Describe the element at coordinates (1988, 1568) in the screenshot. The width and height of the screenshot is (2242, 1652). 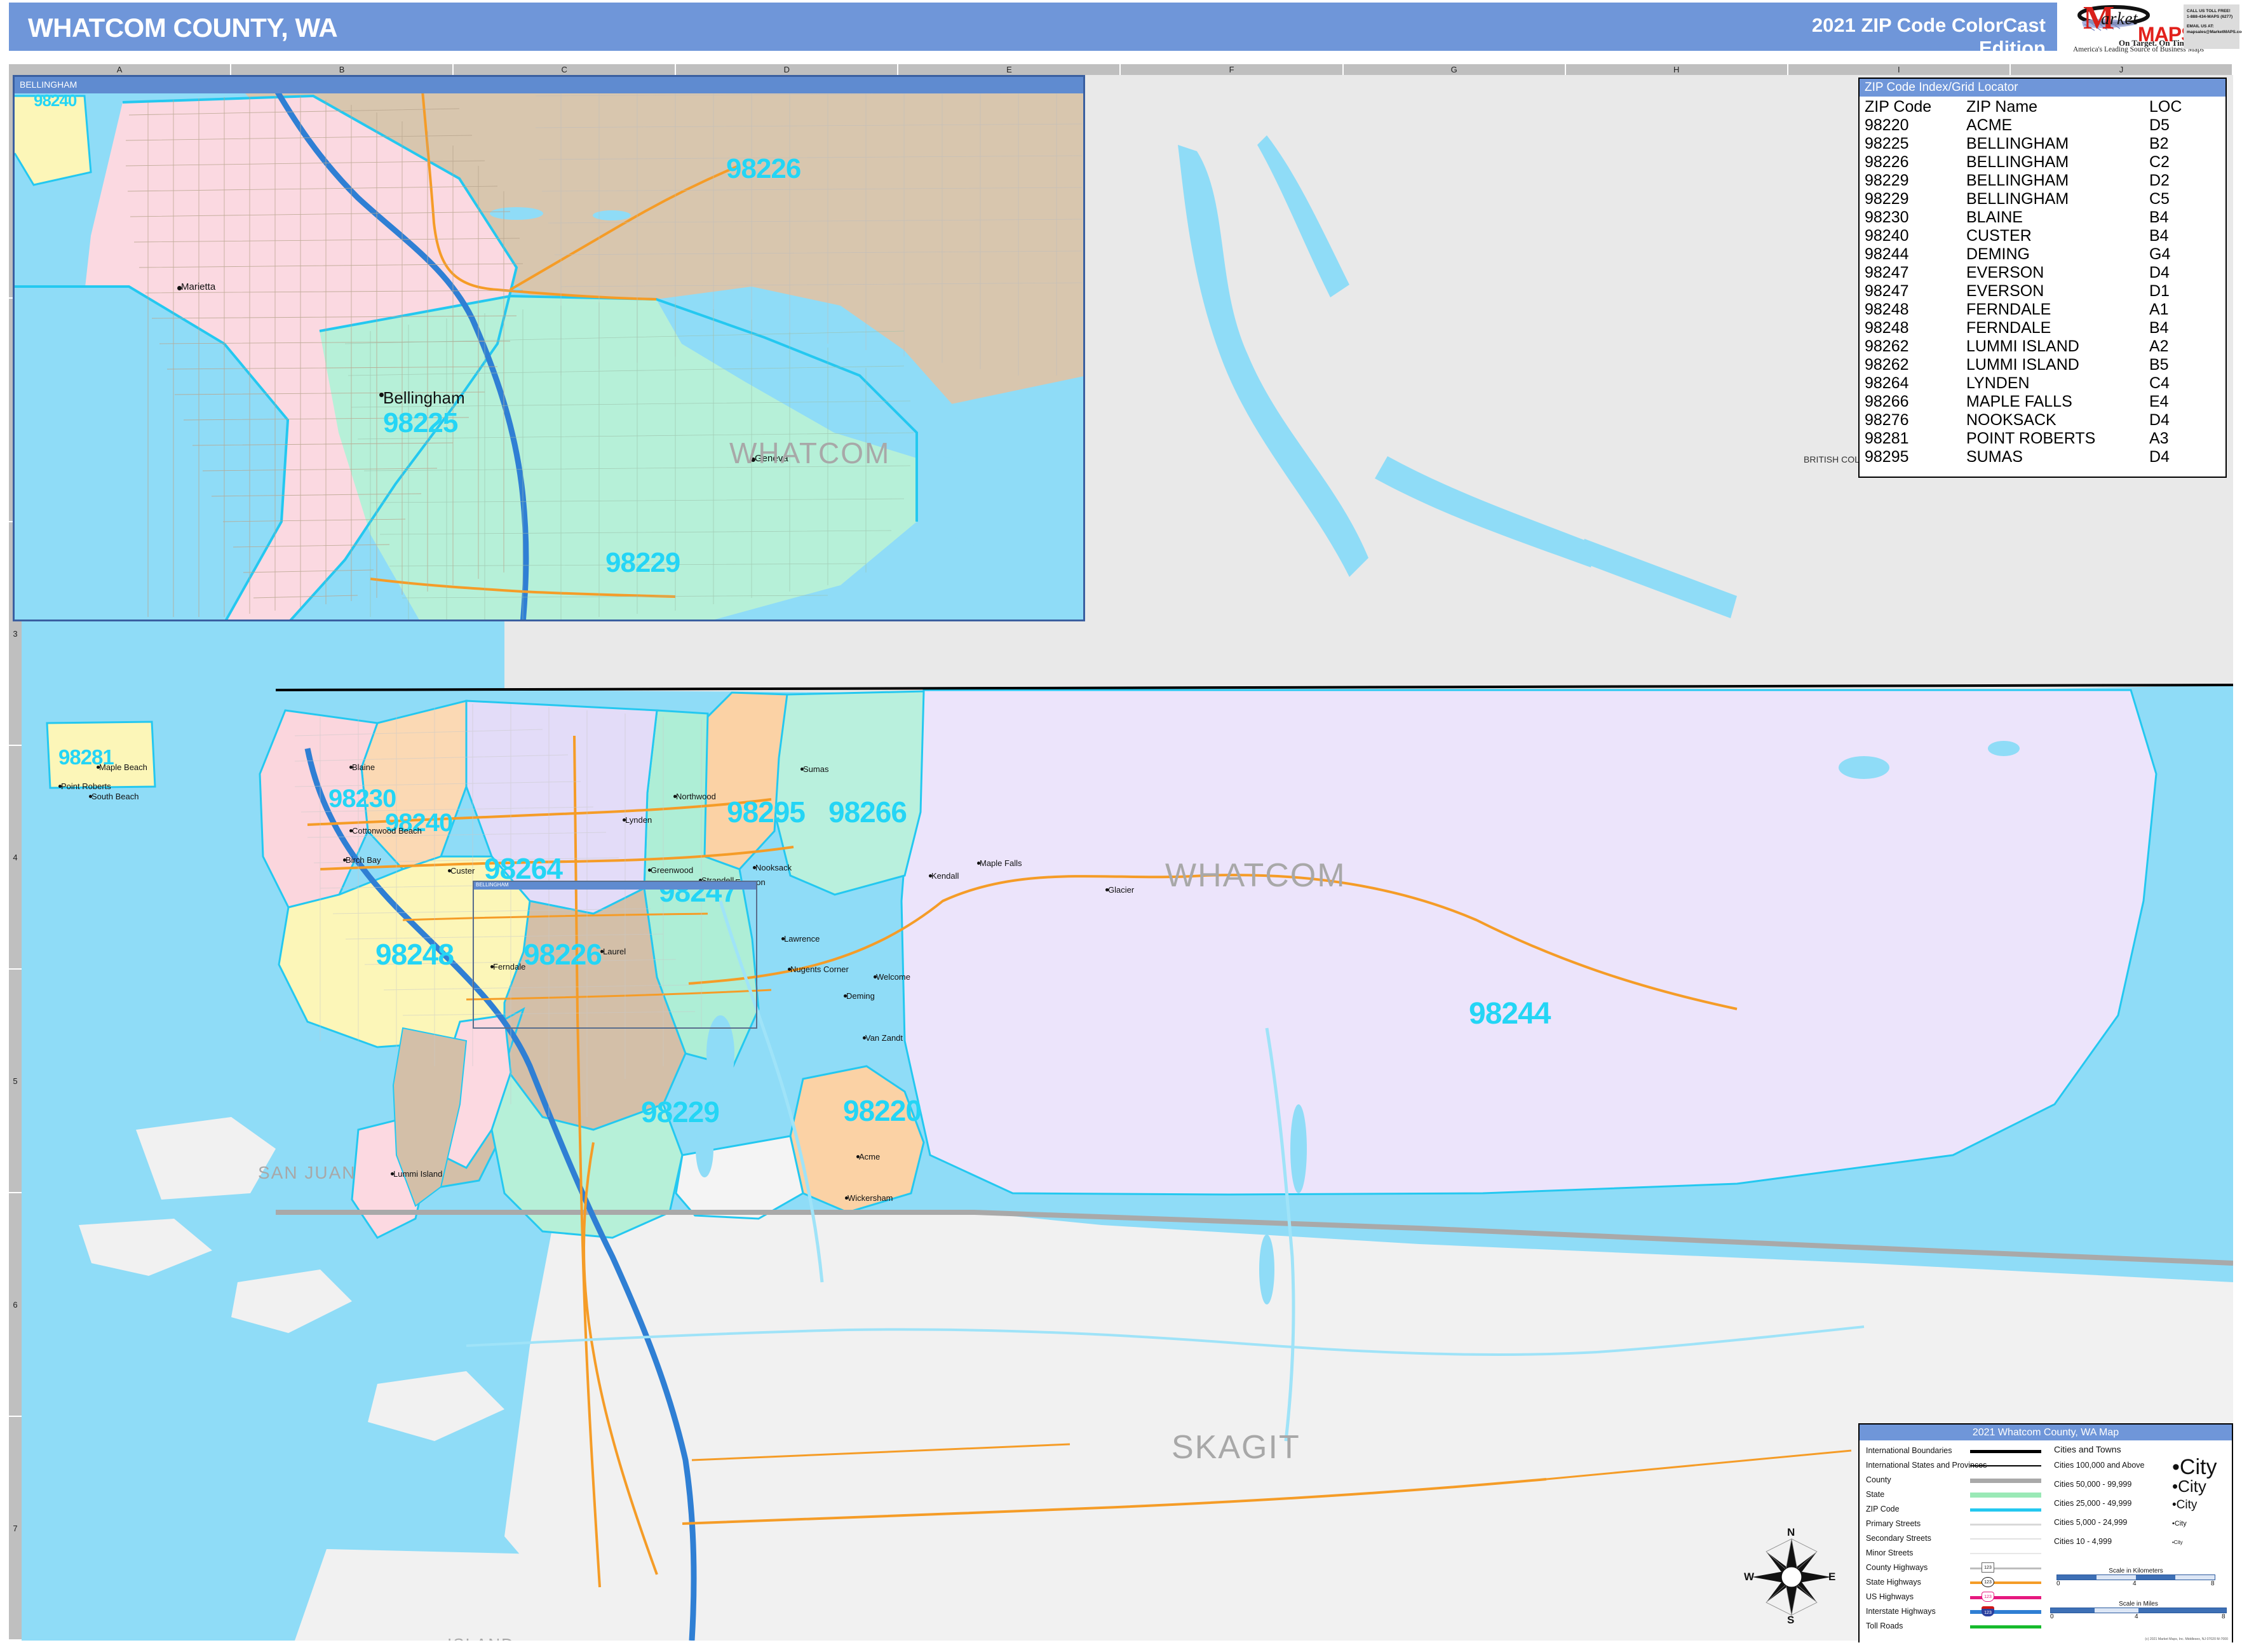
I see `legend-county-shield-icon: 123` at that location.